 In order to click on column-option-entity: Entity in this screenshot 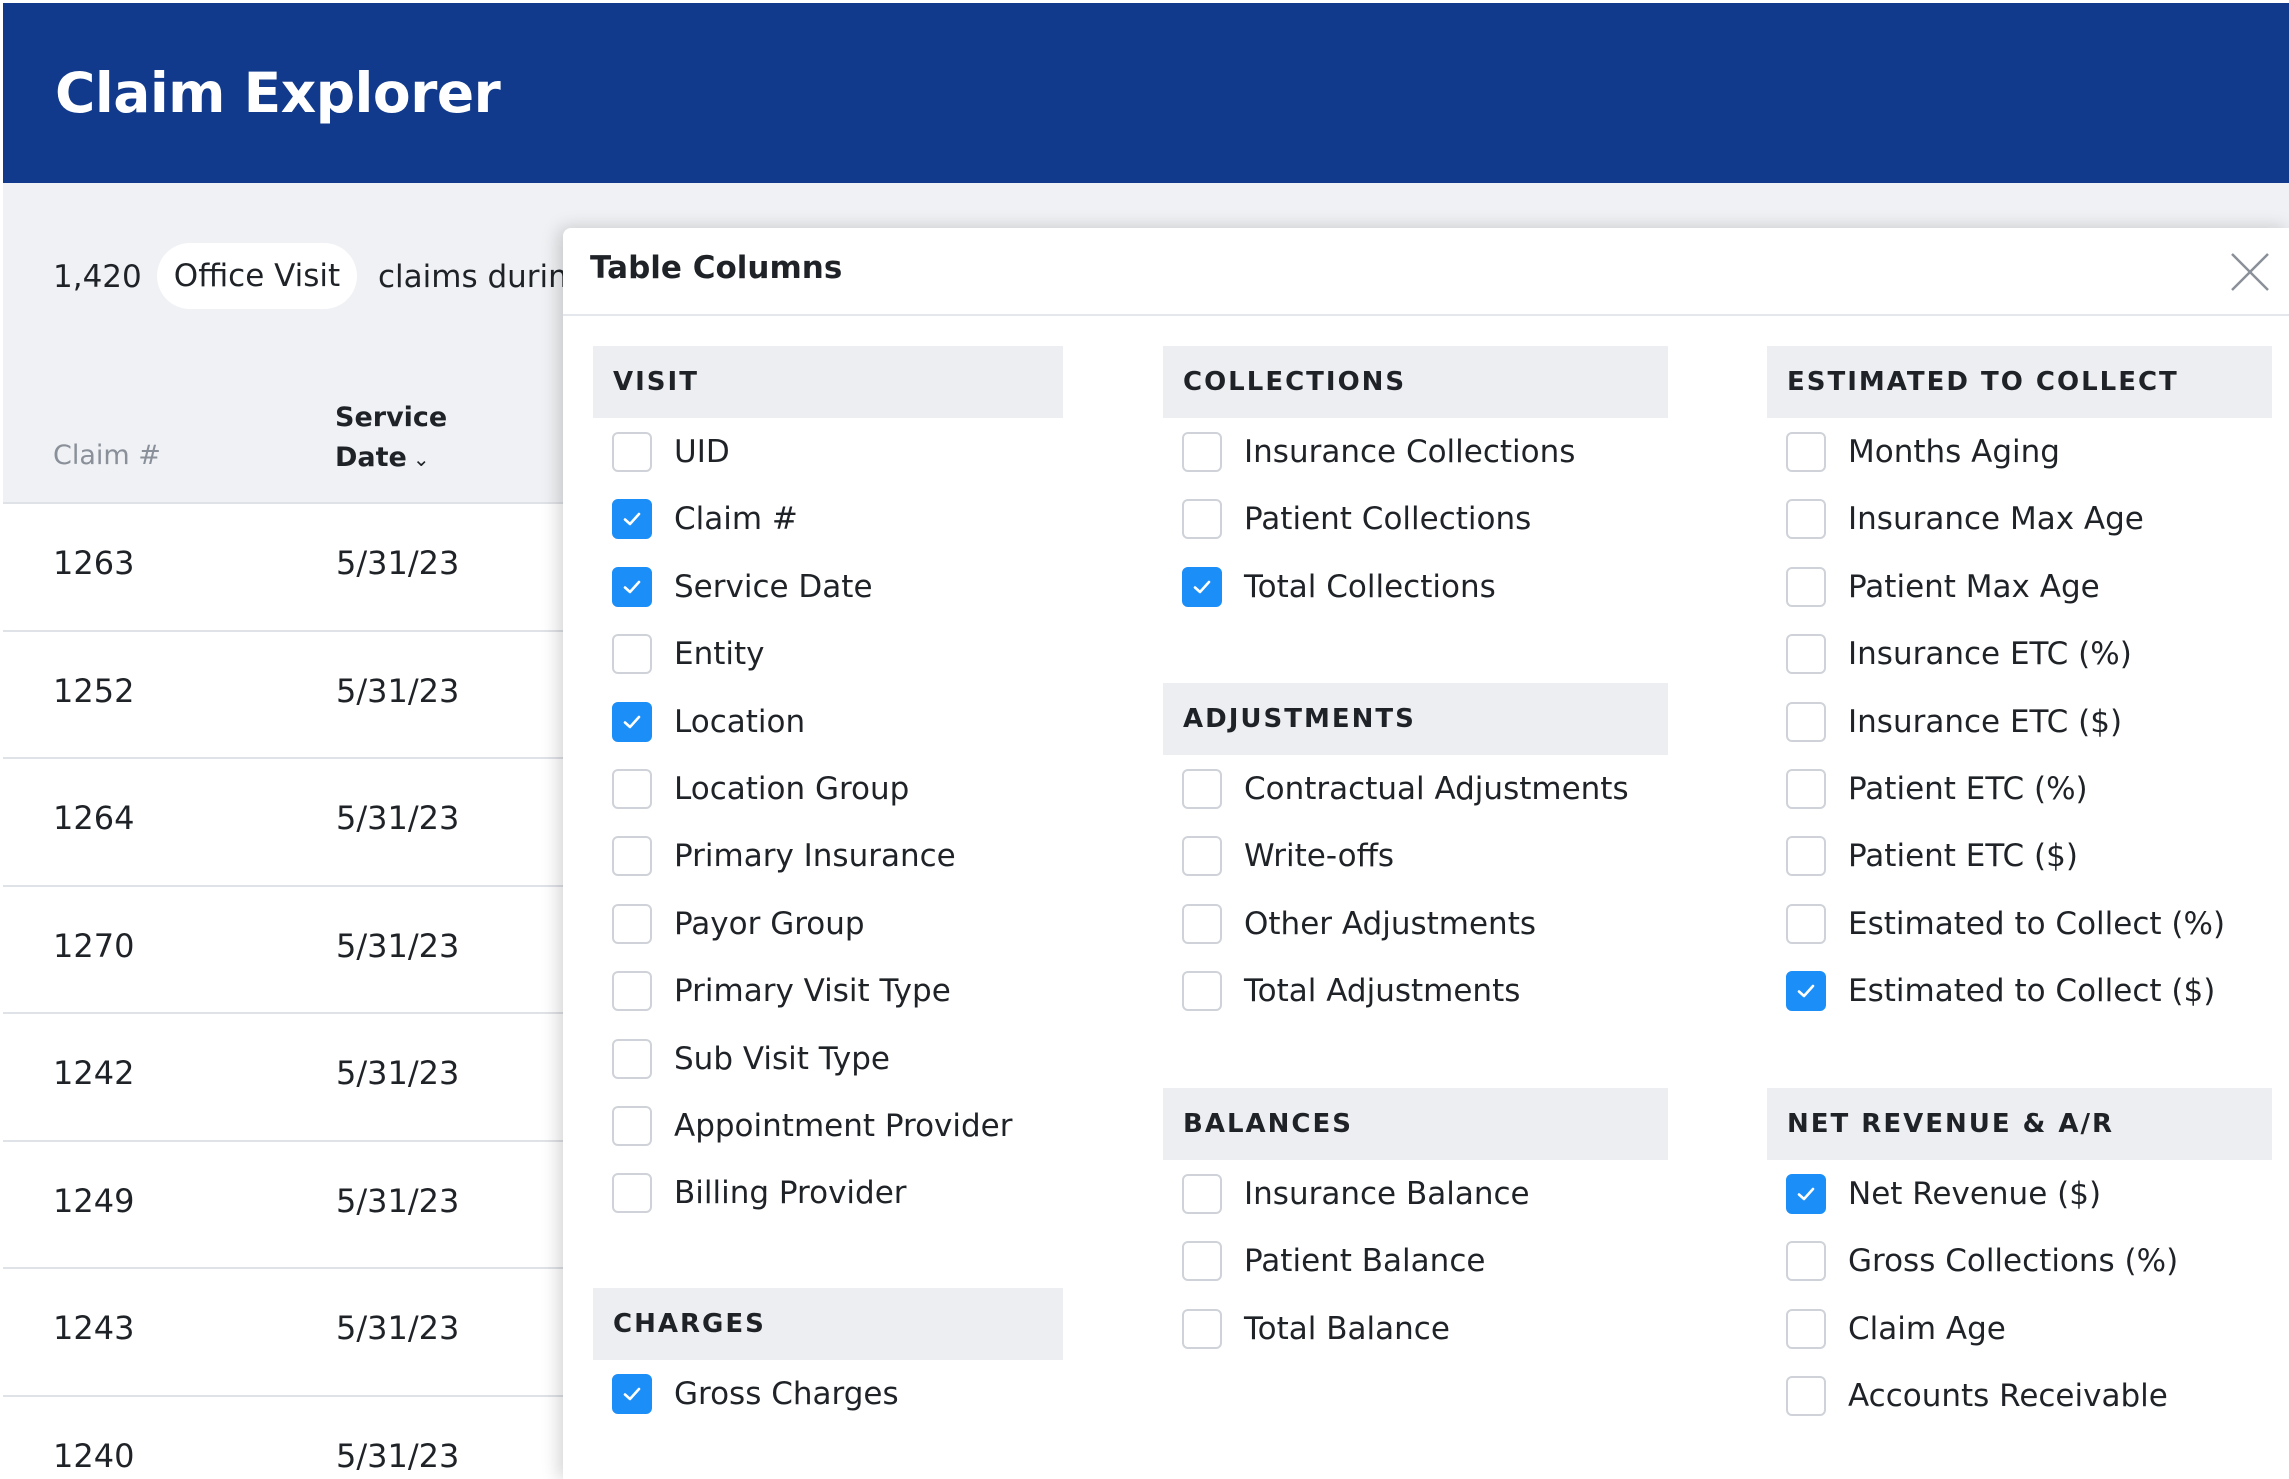, I will do `click(688, 654)`.